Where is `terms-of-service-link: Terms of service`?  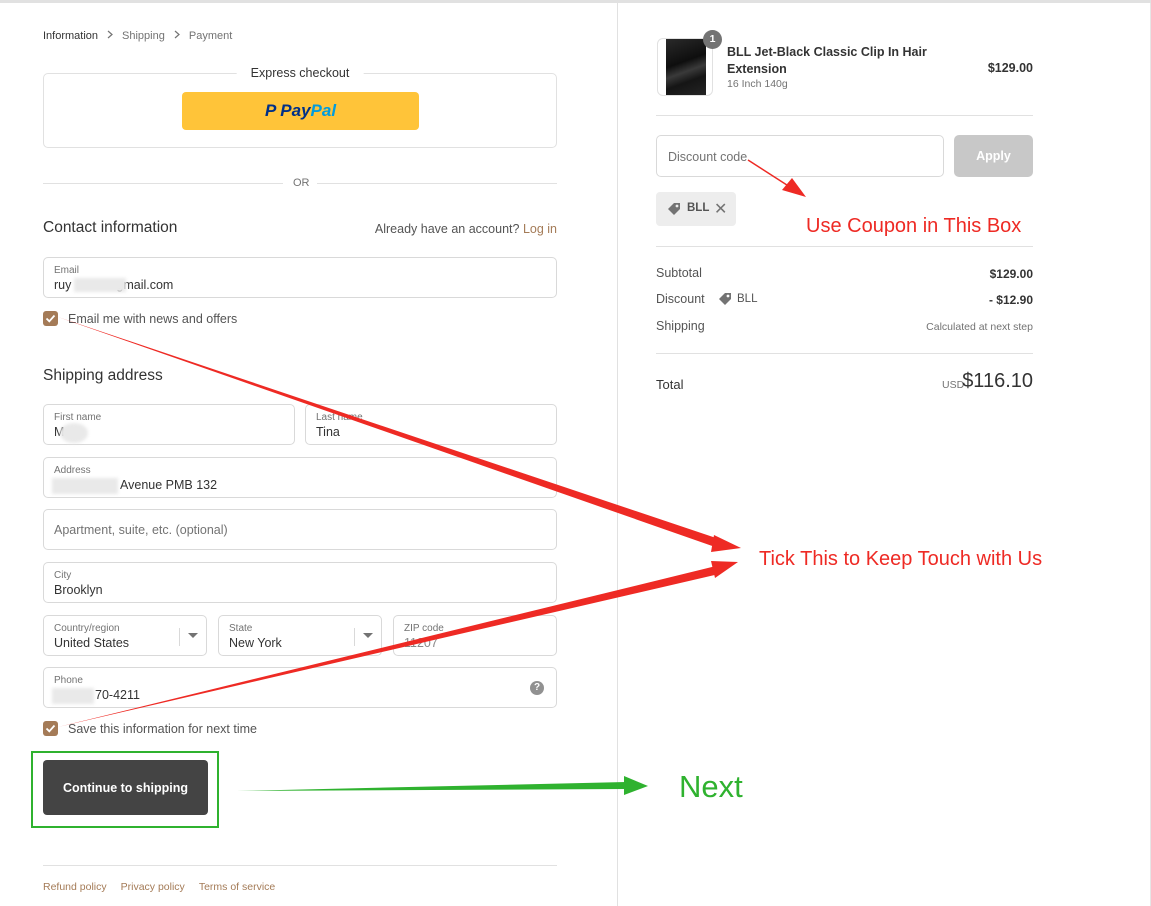 terms-of-service-link: Terms of service is located at coordinates (237, 887).